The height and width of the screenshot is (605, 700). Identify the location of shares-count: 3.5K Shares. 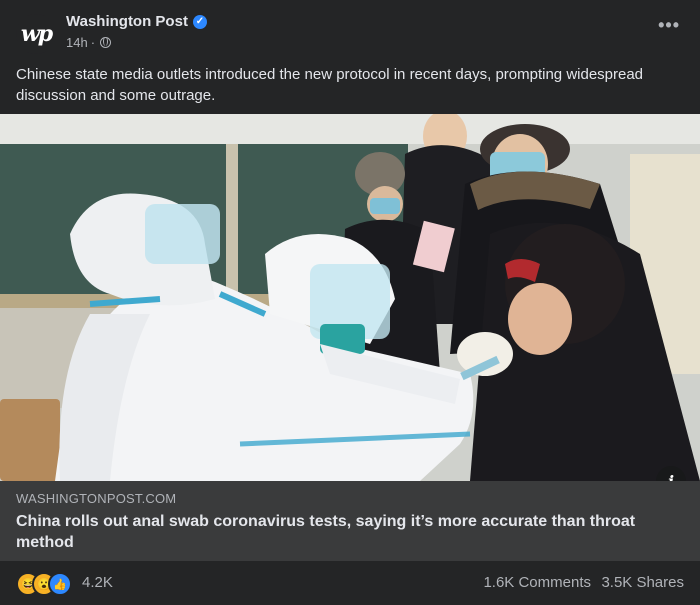
(642, 582).